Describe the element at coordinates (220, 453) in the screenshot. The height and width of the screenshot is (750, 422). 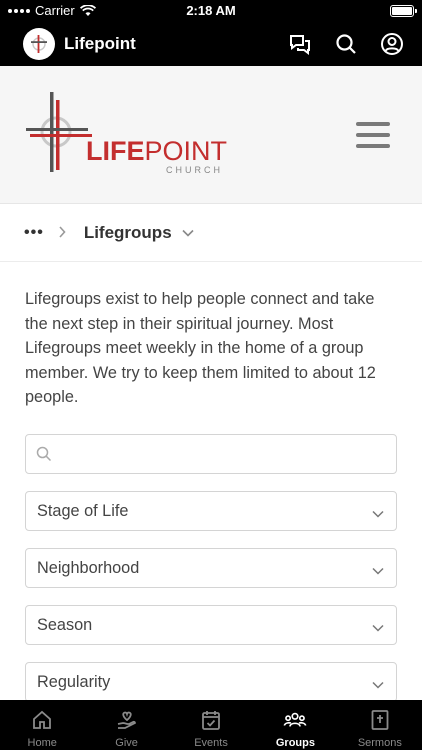
I see `search-input` at that location.